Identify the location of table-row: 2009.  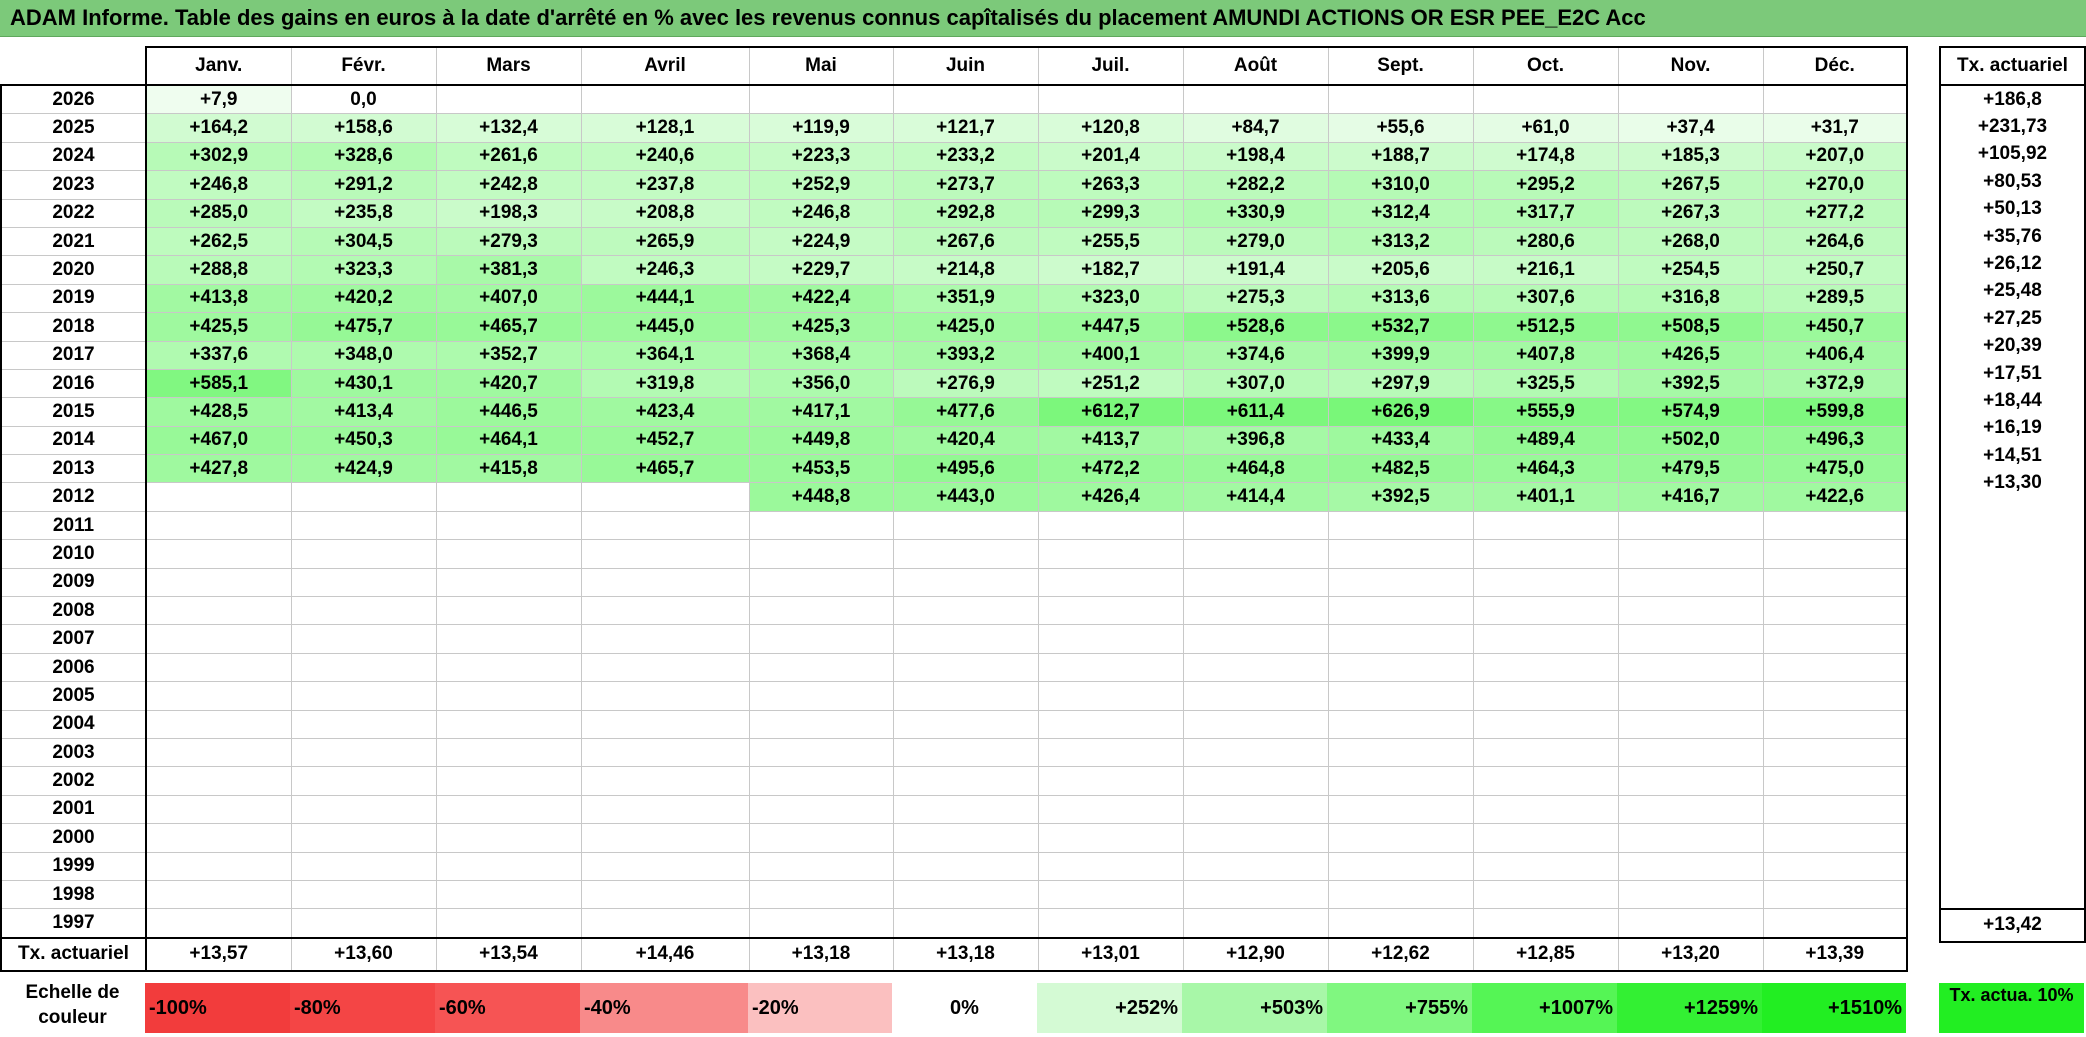
(954, 582).